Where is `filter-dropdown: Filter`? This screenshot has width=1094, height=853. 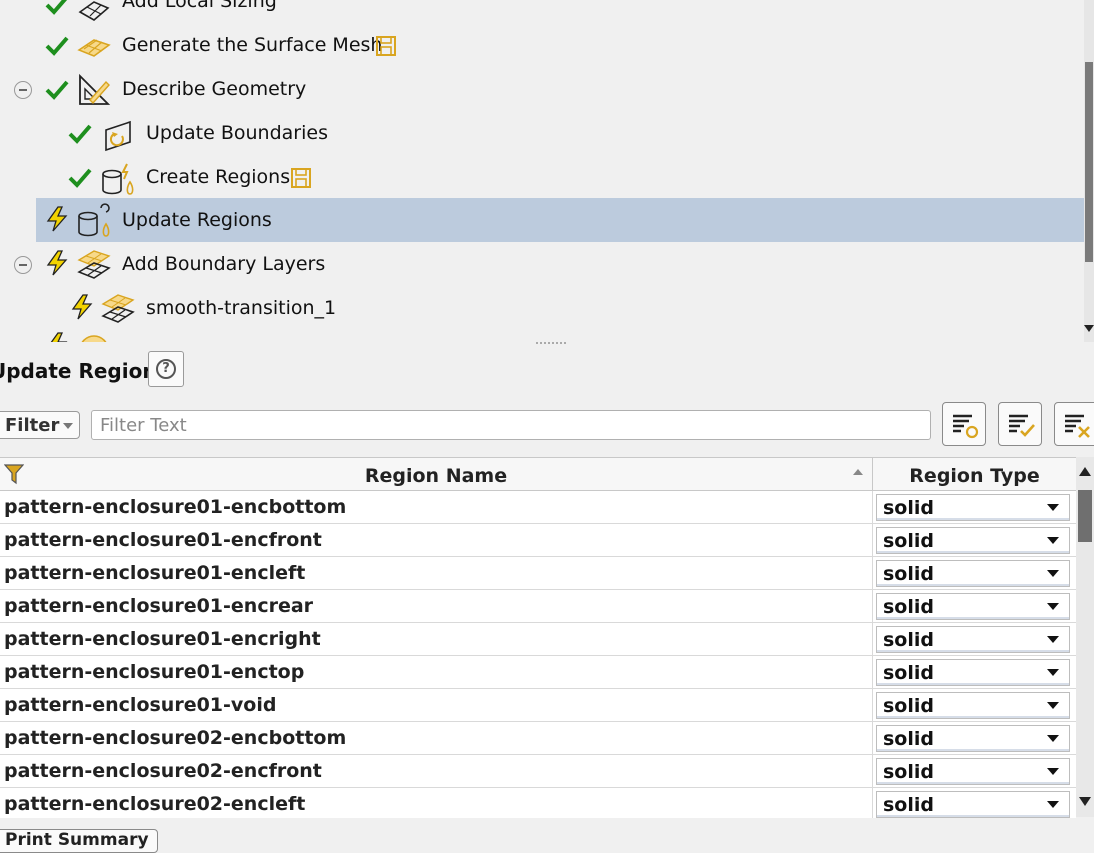 filter-dropdown: Filter is located at coordinates (40, 425).